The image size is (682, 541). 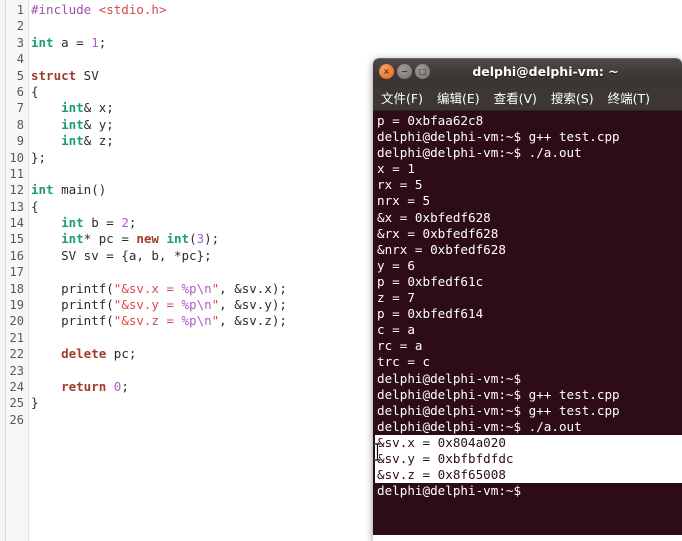 What do you see at coordinates (527, 71) in the screenshot?
I see `terminal-titlebar: × − □ delphi@delphi-vm: ~` at bounding box center [527, 71].